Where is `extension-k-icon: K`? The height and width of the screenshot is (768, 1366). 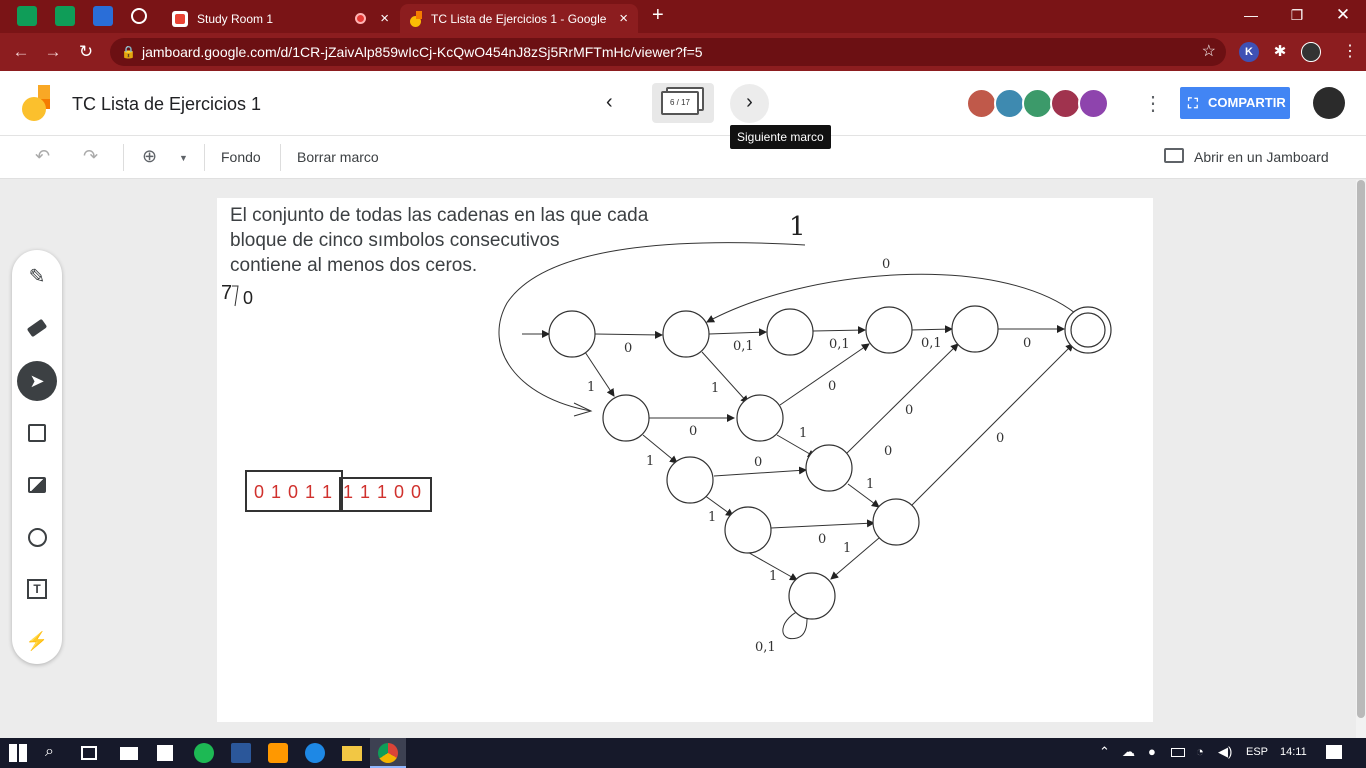 extension-k-icon: K is located at coordinates (1249, 52).